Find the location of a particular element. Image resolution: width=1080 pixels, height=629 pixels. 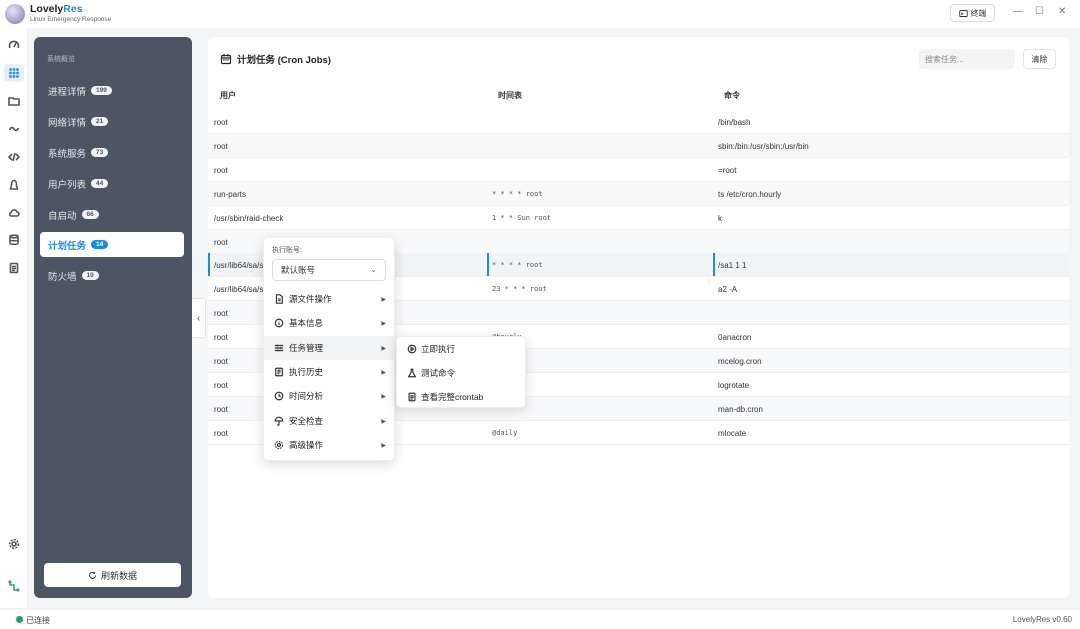

nav-item-processes: 进程详情 199 is located at coordinates (112, 90).